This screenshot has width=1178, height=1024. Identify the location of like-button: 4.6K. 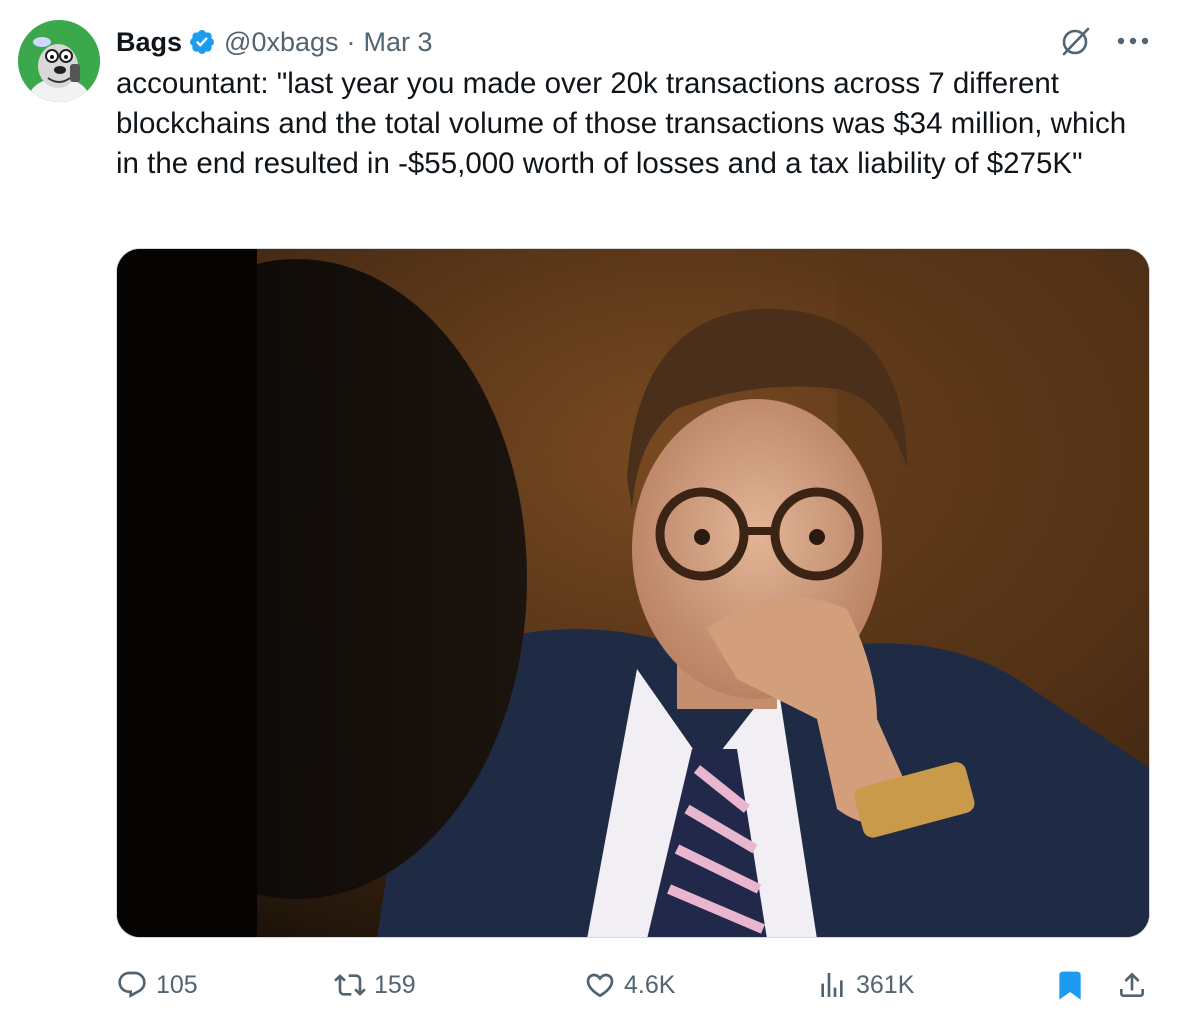
(629, 985).